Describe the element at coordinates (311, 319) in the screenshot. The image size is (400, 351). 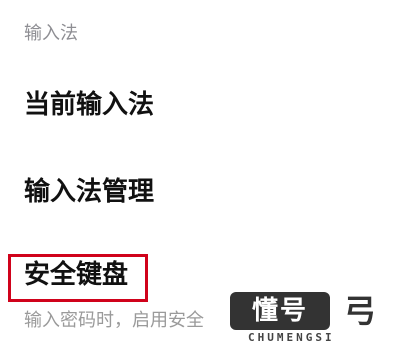
I see `watermark: 懂号 弓 CHUMENGSI` at that location.